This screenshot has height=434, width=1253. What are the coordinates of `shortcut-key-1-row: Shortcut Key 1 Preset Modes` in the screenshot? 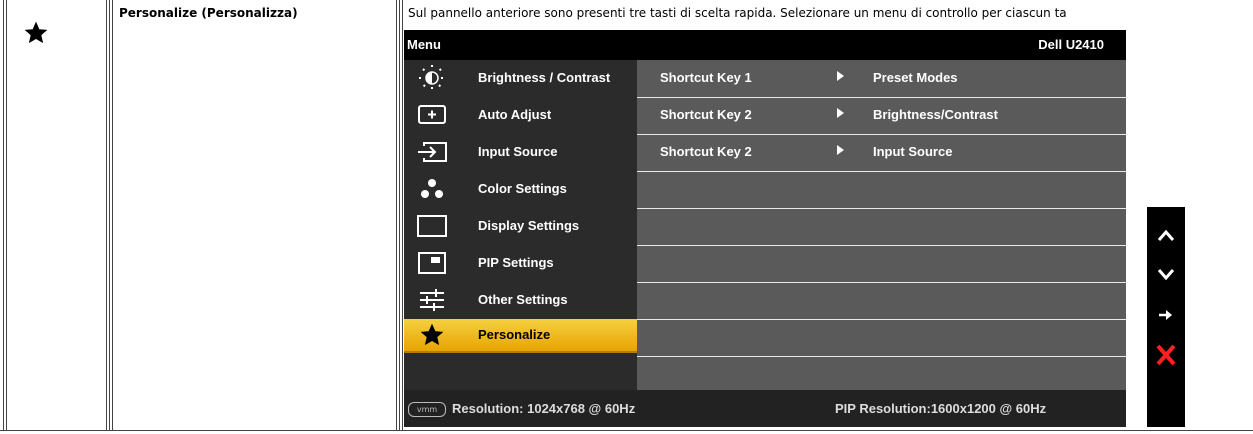 It's located at (881, 79).